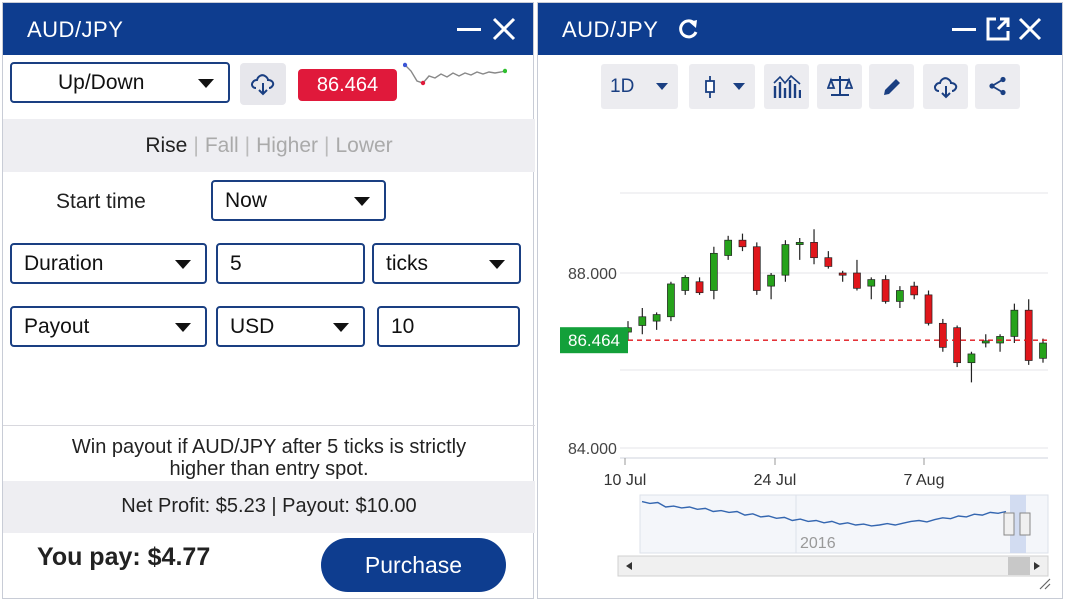 The height and width of the screenshot is (601, 1065). Describe the element at coordinates (287, 145) in the screenshot. I see `tab-higher: Higher` at that location.